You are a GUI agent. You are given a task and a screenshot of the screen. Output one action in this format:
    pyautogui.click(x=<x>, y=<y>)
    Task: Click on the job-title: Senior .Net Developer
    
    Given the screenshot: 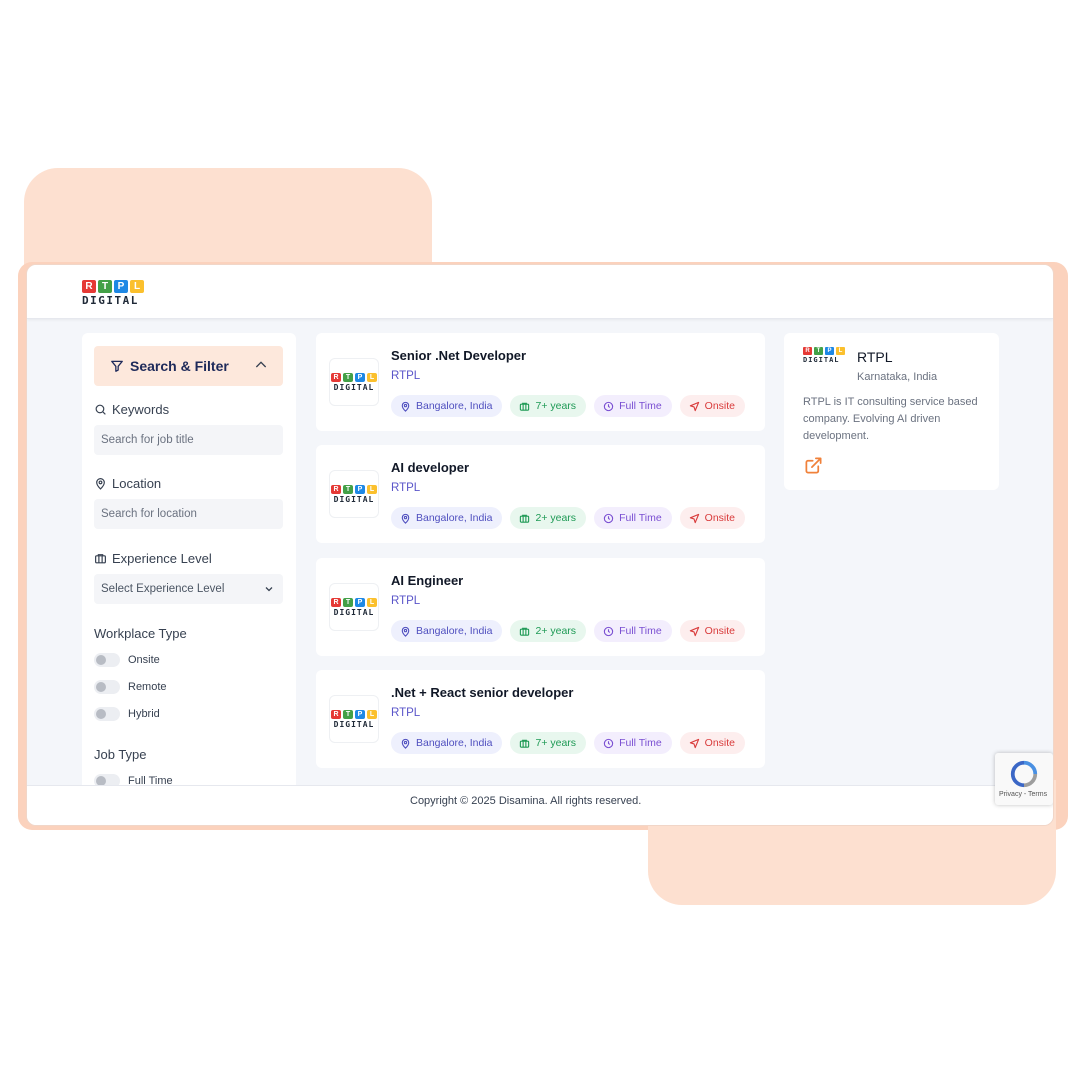 What is the action you would take?
    pyautogui.click(x=458, y=355)
    